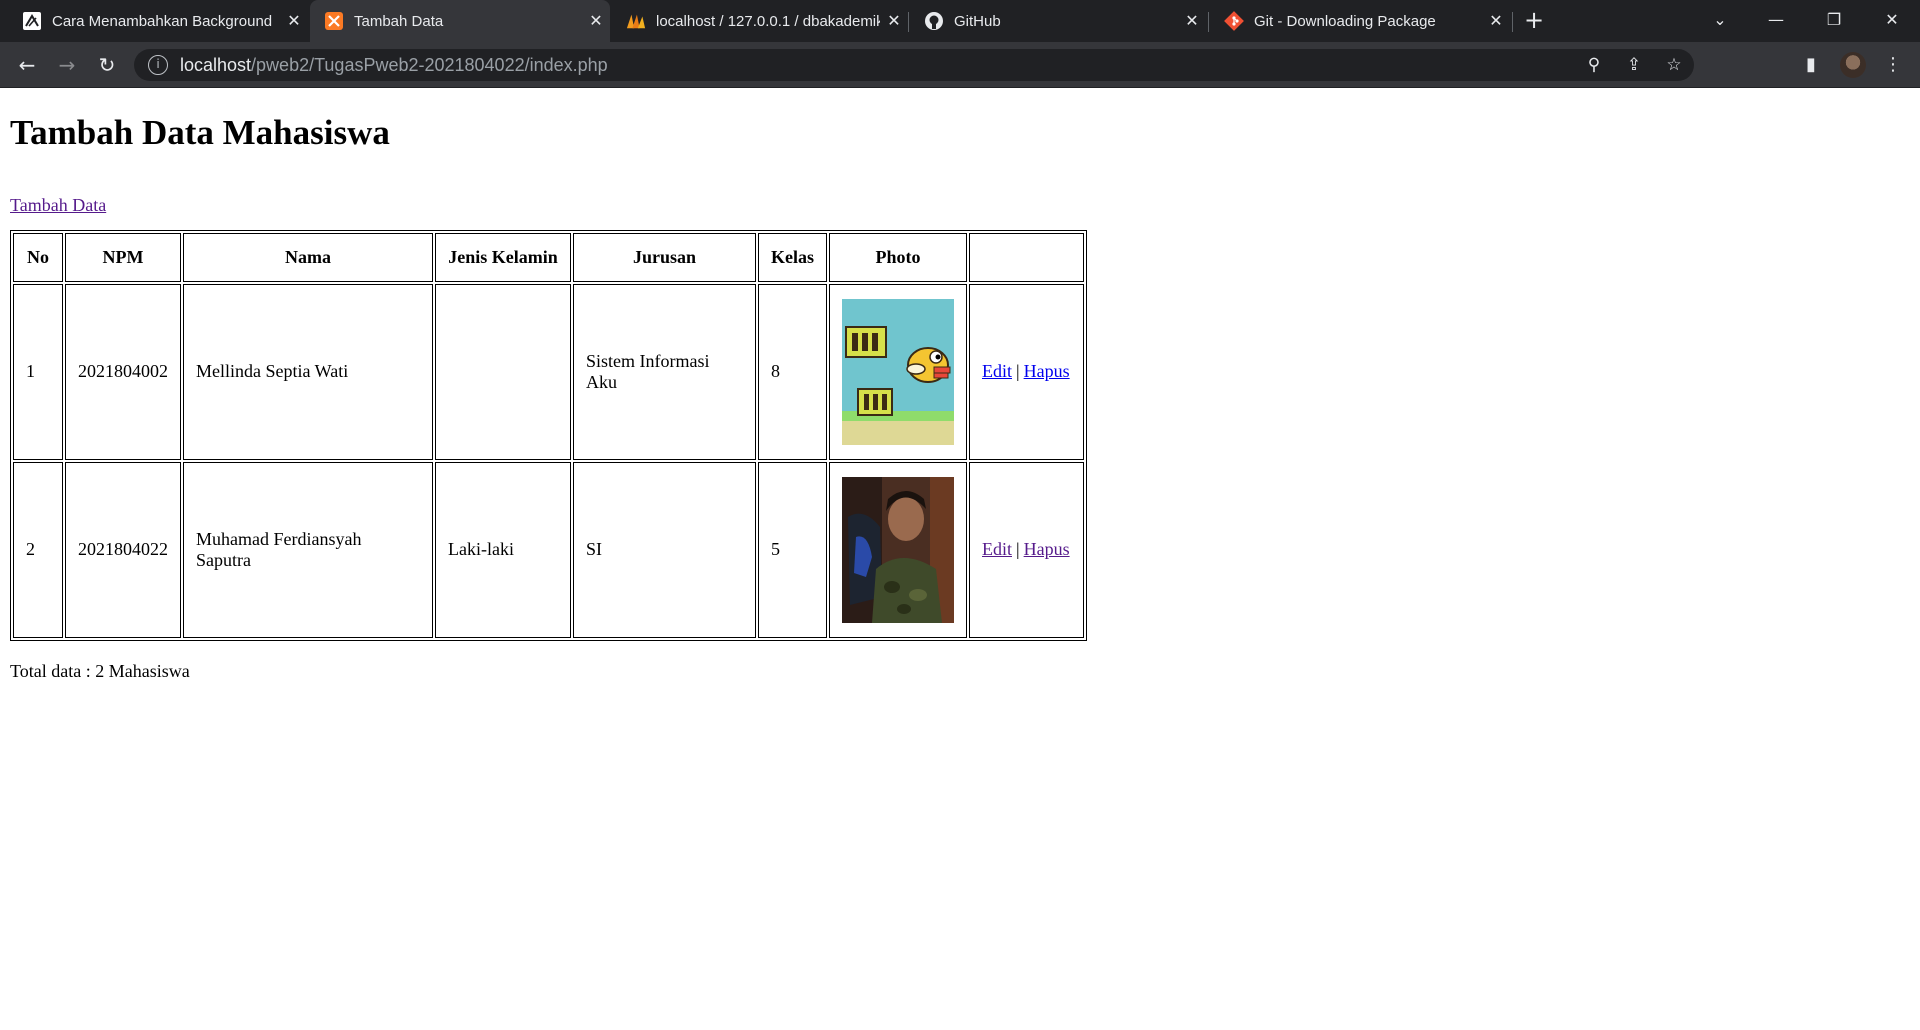  Describe the element at coordinates (38, 549) in the screenshot. I see `cell-no: 2` at that location.